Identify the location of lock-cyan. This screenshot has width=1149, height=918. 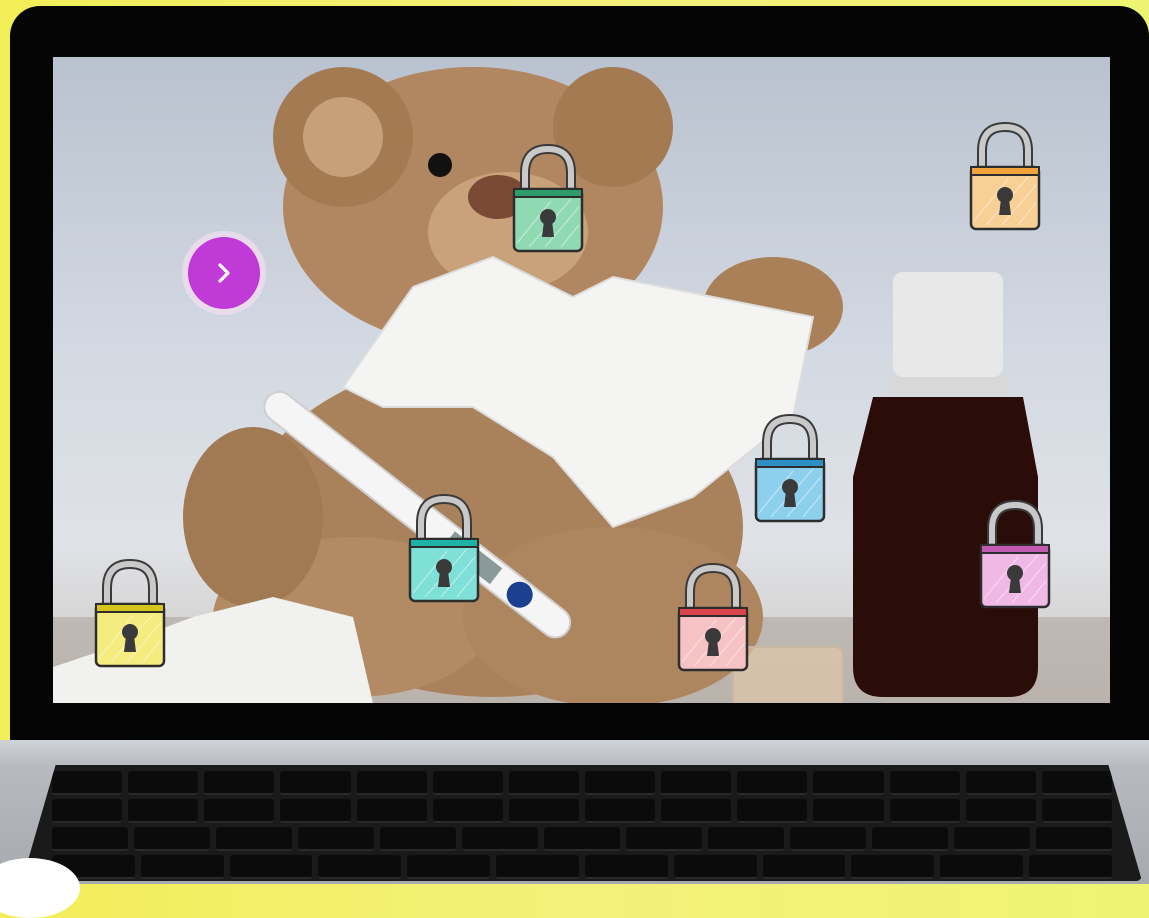
(444, 549).